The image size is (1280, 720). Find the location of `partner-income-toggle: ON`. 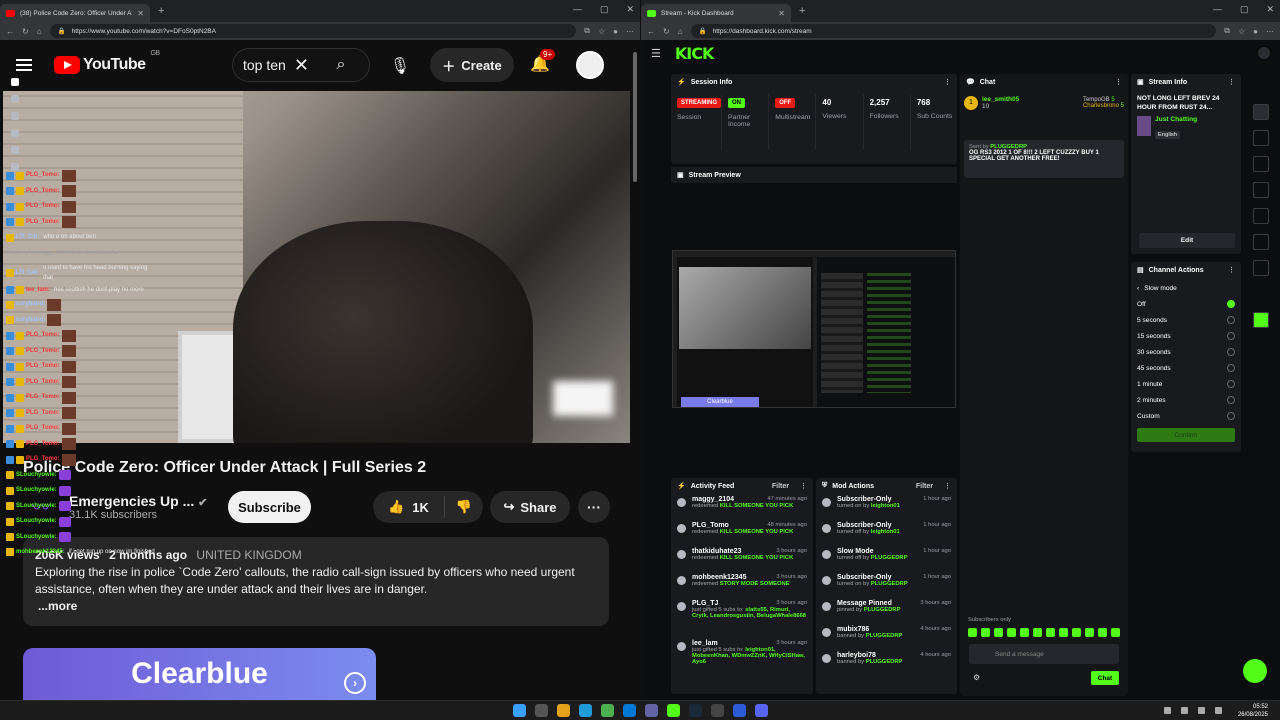

partner-income-toggle: ON is located at coordinates (736, 103).